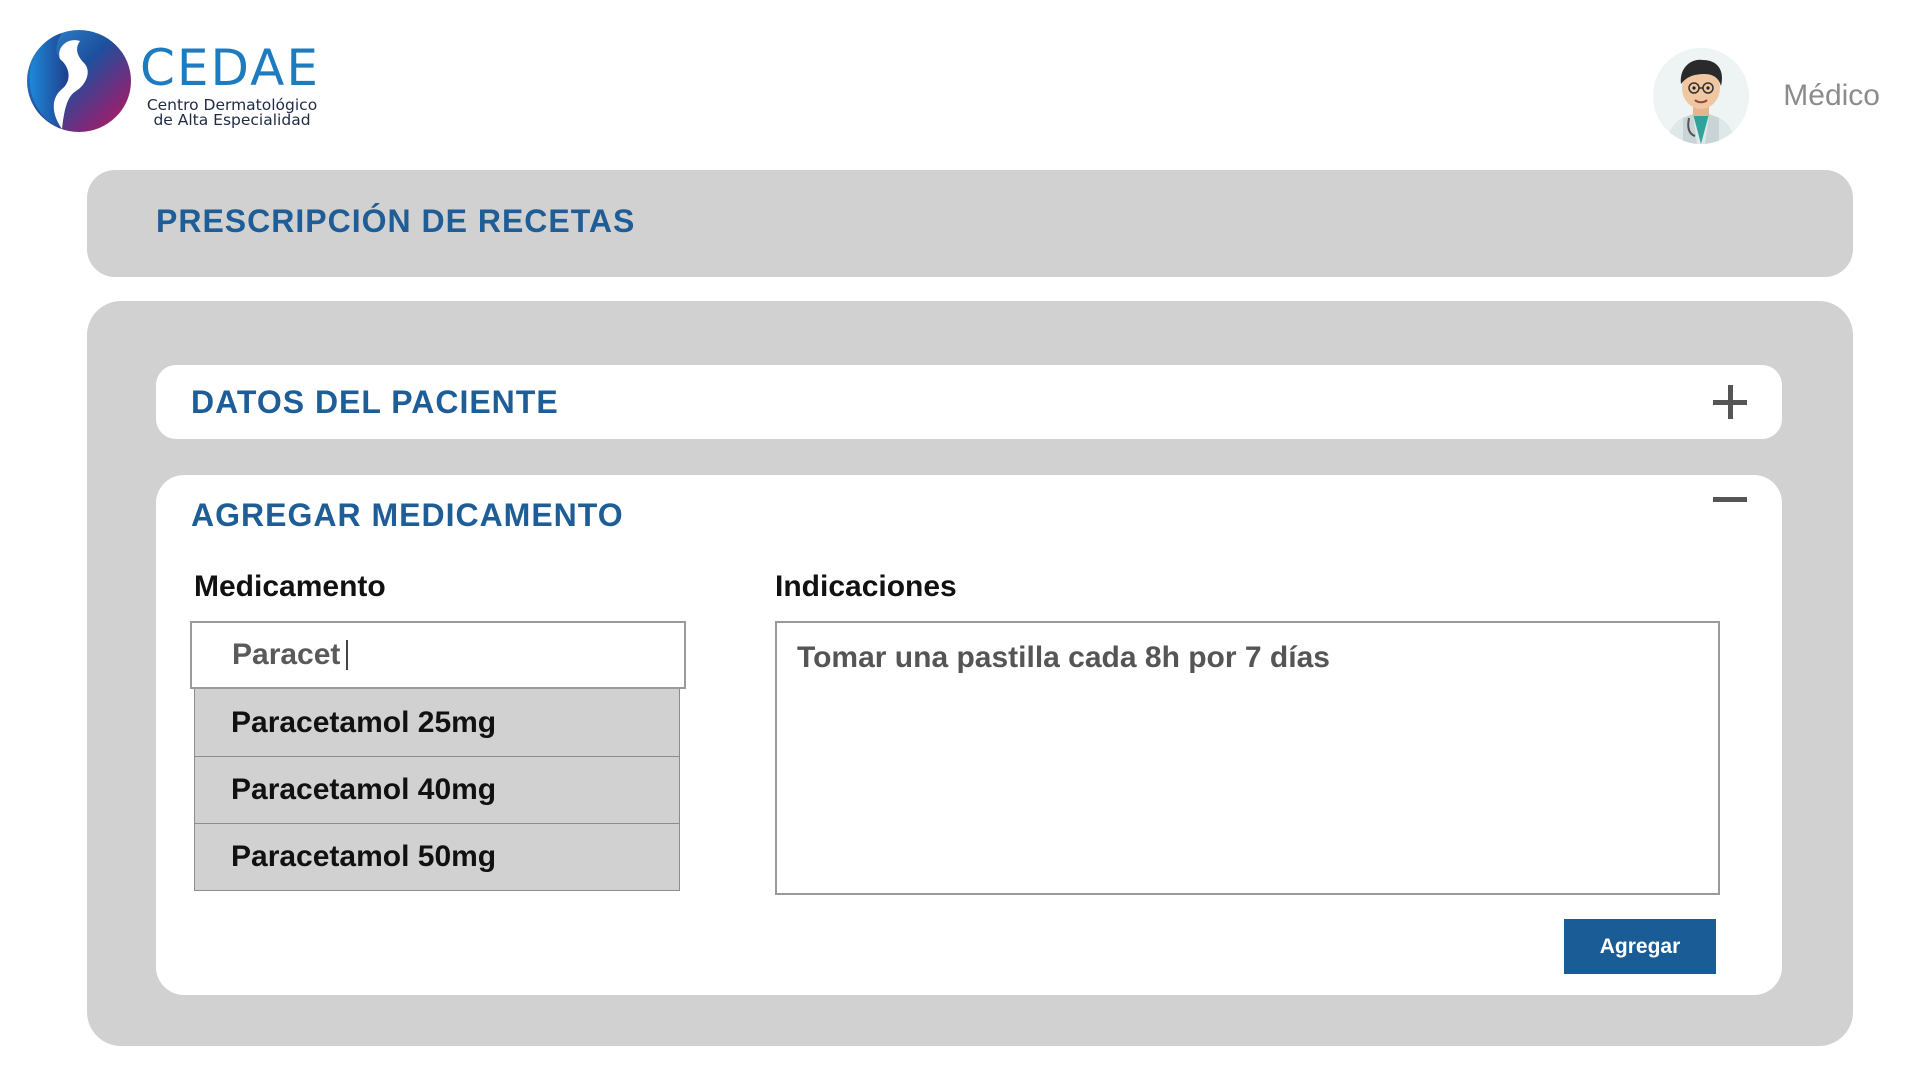  What do you see at coordinates (347, 655) in the screenshot?
I see `text-caret` at bounding box center [347, 655].